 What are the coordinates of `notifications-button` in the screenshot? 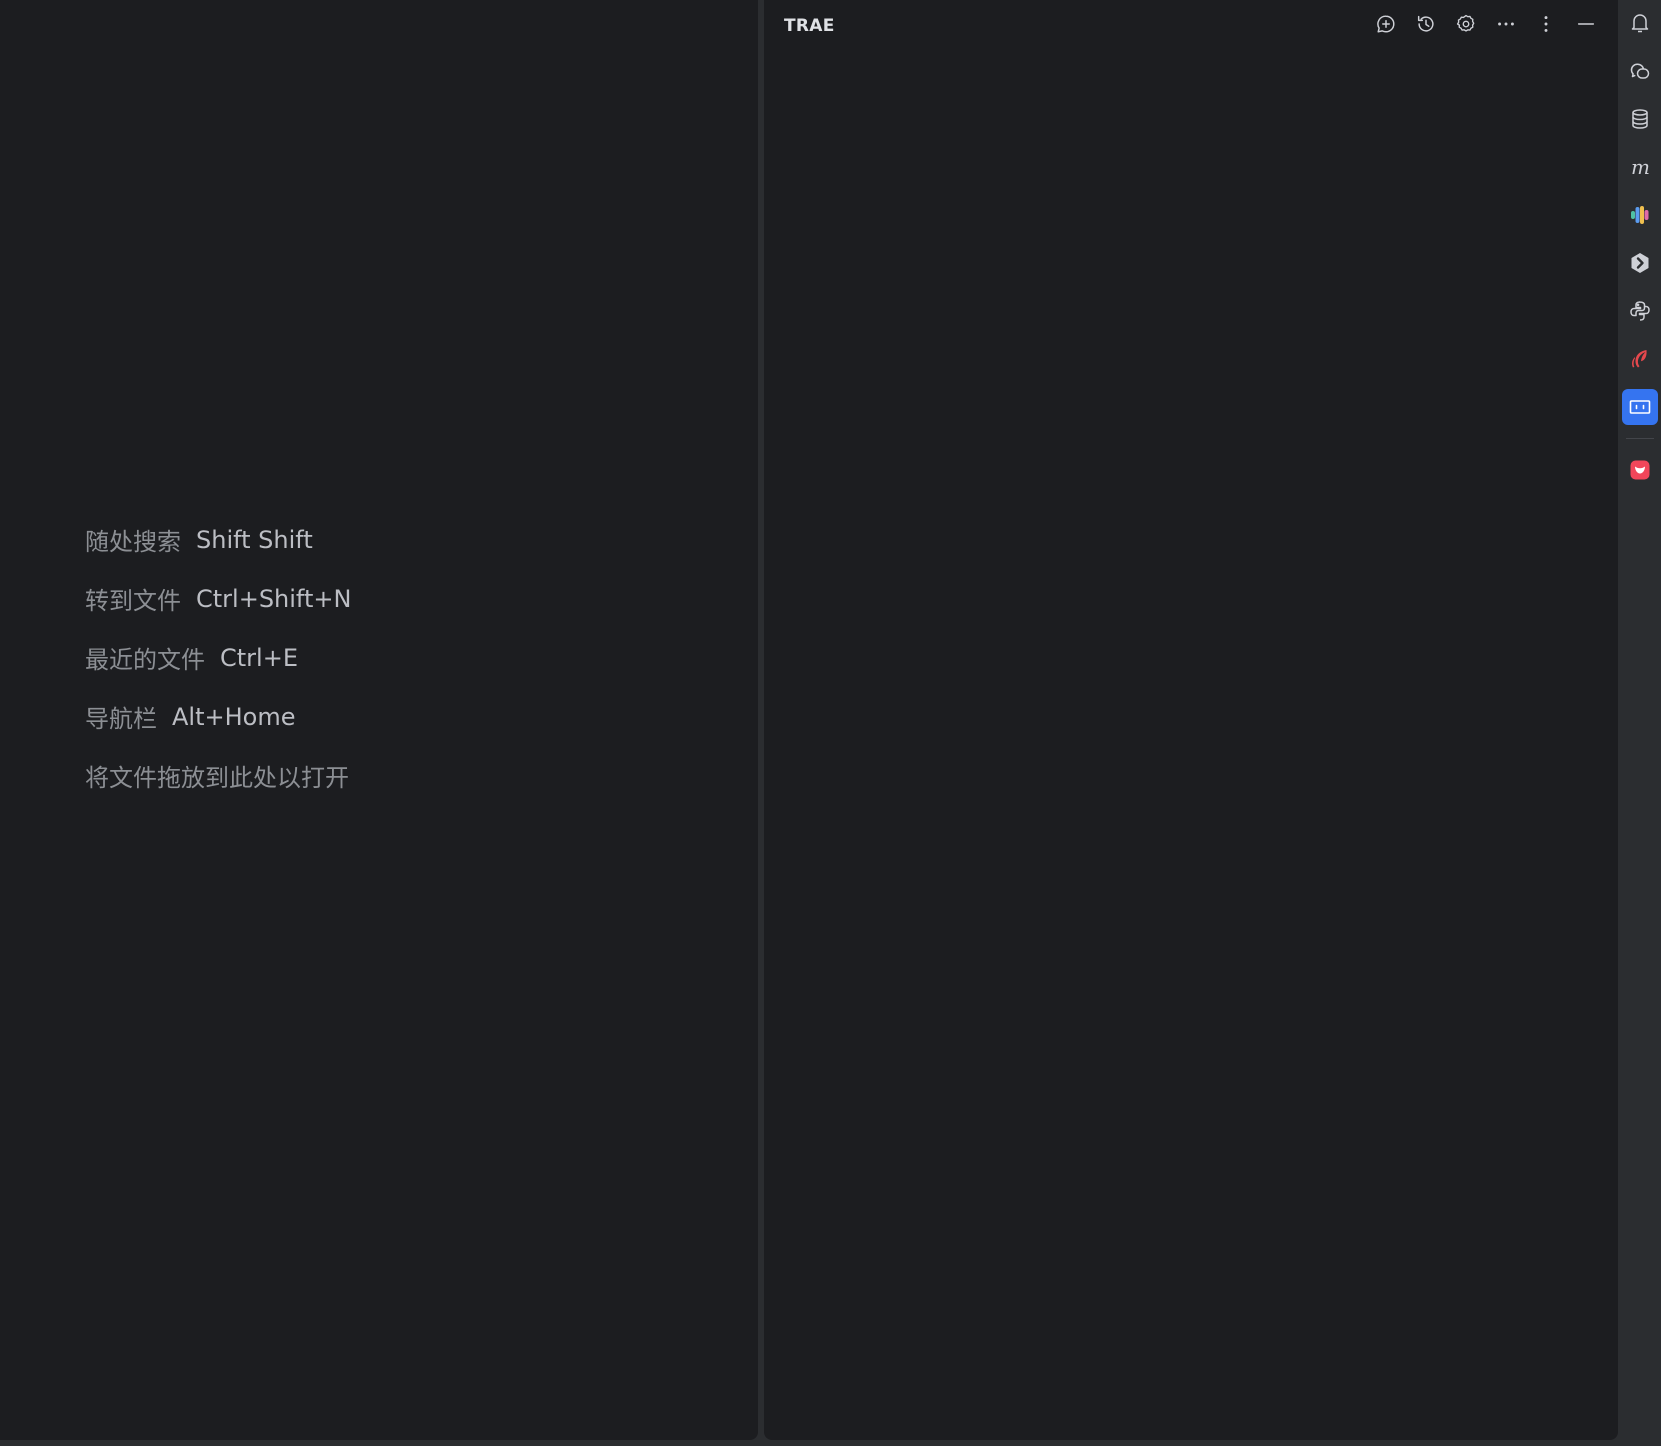 It's located at (1640, 23).